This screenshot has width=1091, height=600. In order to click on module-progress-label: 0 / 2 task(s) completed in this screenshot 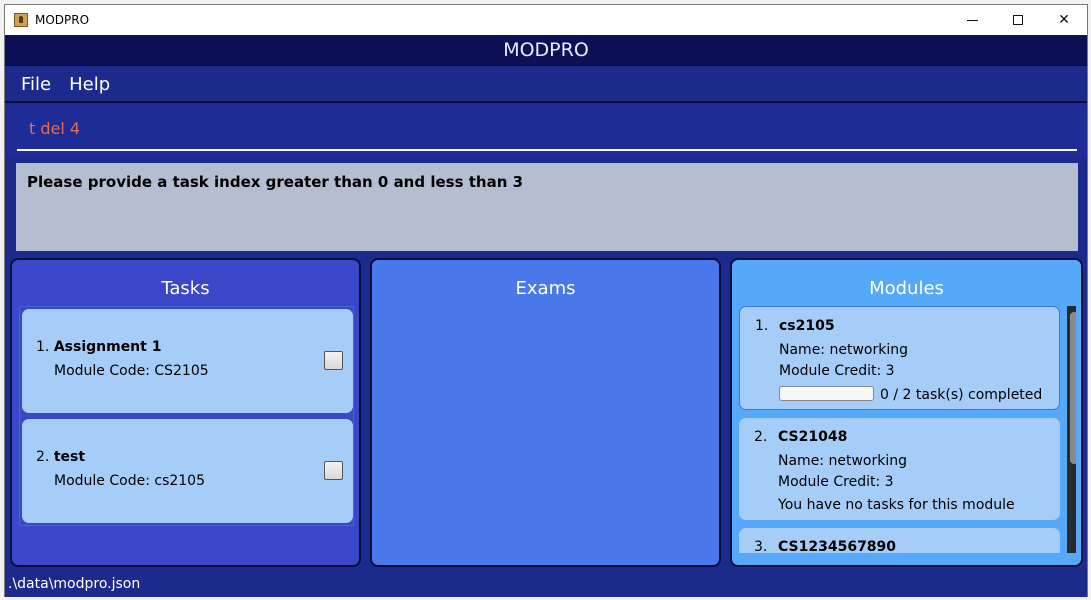, I will do `click(961, 395)`.